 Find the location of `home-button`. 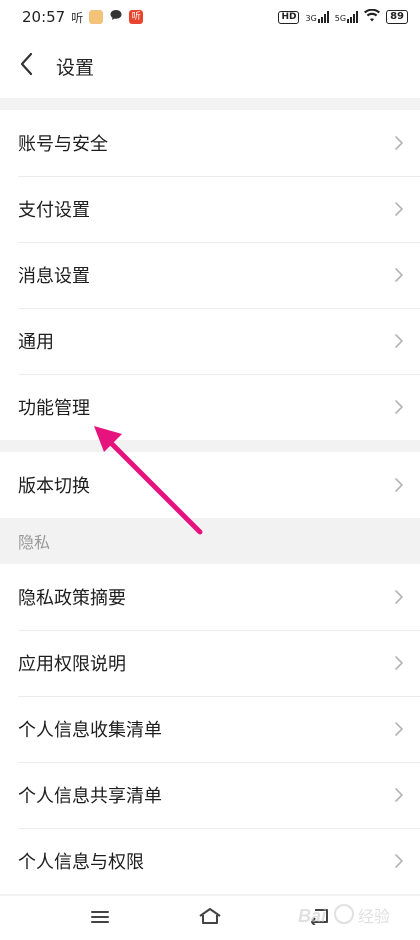

home-button is located at coordinates (210, 918).